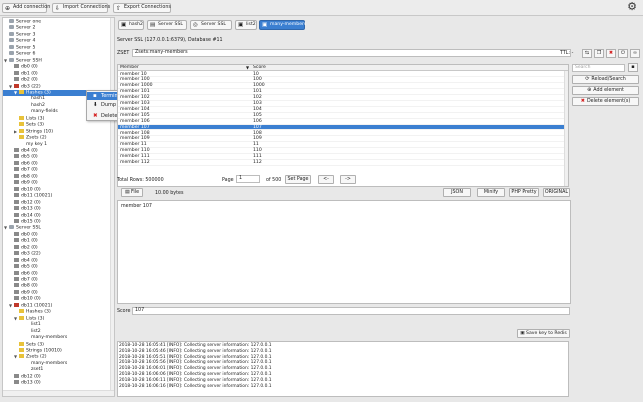  Describe the element at coordinates (341, 163) in the screenshot. I see `table-row: member 112 112` at that location.